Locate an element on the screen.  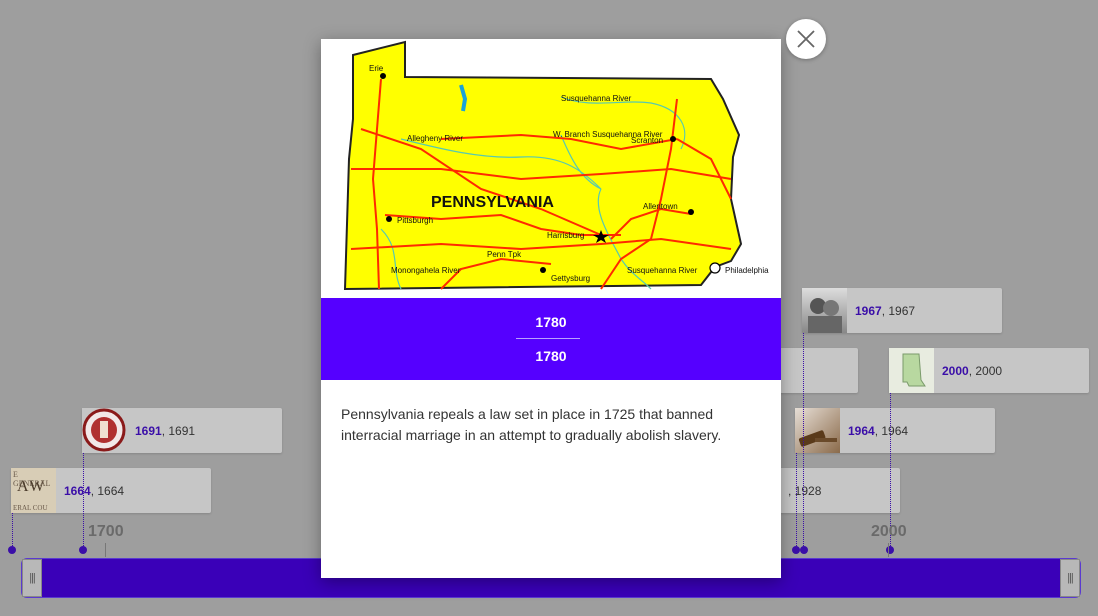
event-date: , 1928 is located at coordinates (805, 490).